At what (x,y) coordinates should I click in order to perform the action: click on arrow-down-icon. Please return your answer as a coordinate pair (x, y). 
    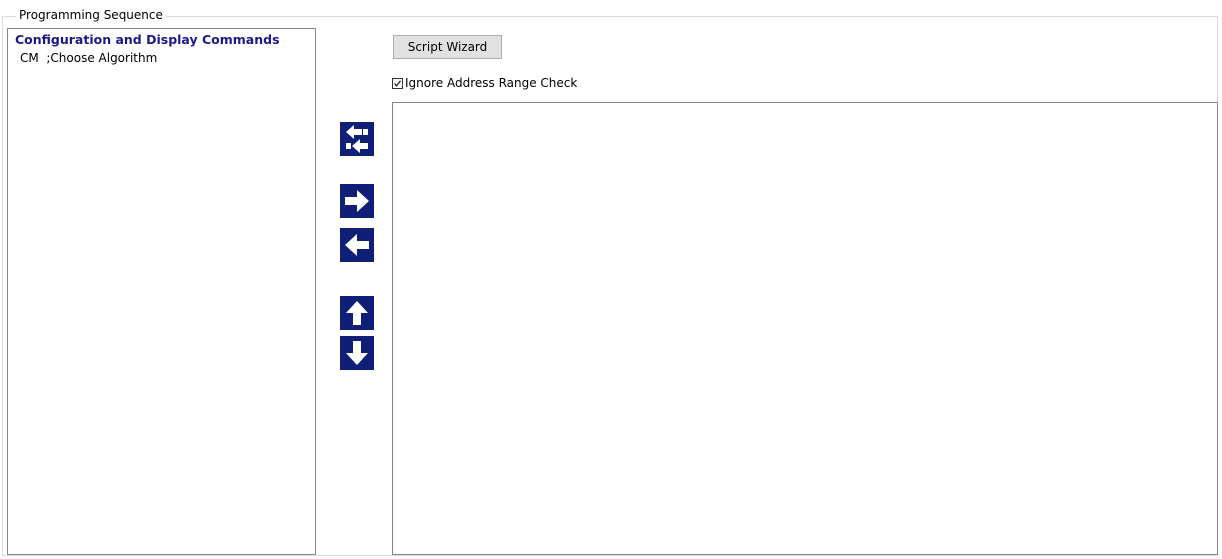
    Looking at the image, I should click on (357, 353).